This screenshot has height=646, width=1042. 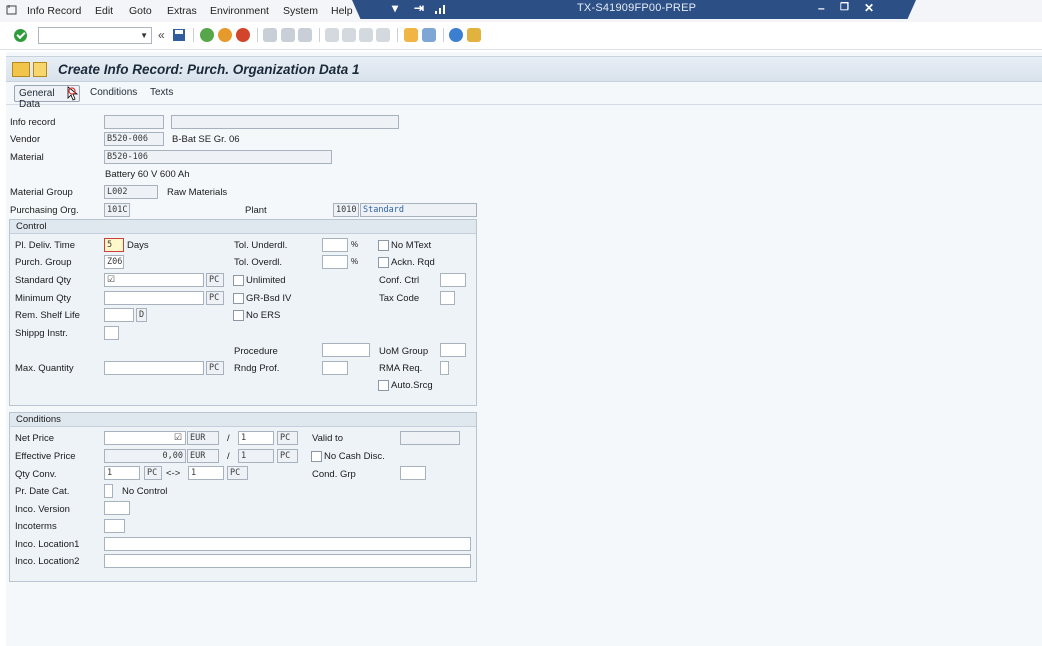 What do you see at coordinates (140, 11) in the screenshot?
I see `menu-goto: Goto` at bounding box center [140, 11].